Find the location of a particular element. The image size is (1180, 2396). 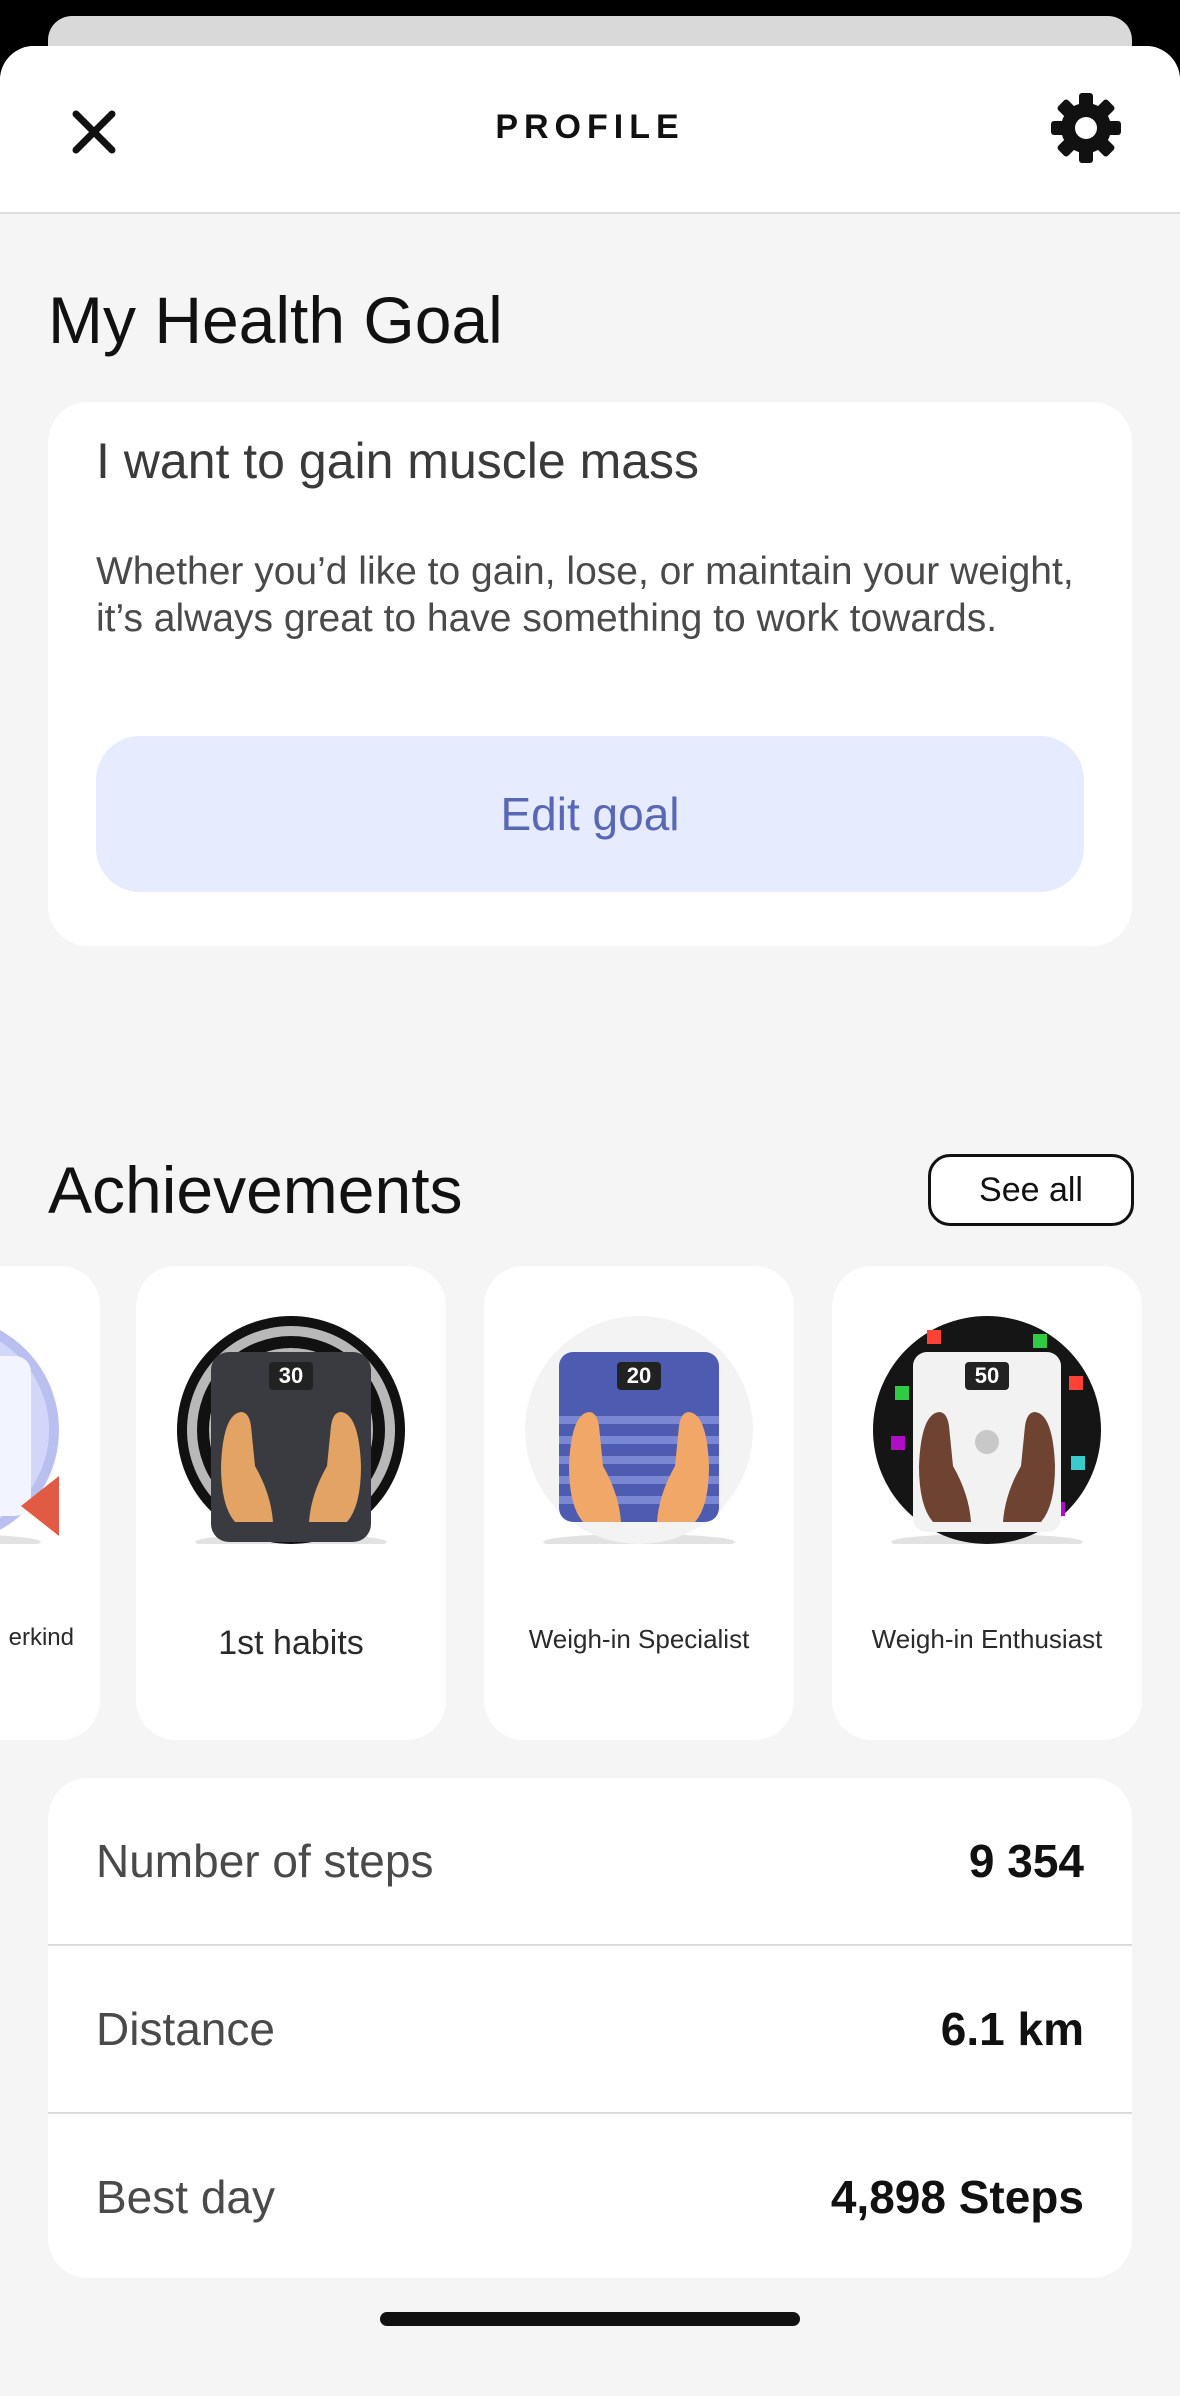

svg-text: 20 is located at coordinates (639, 1375).